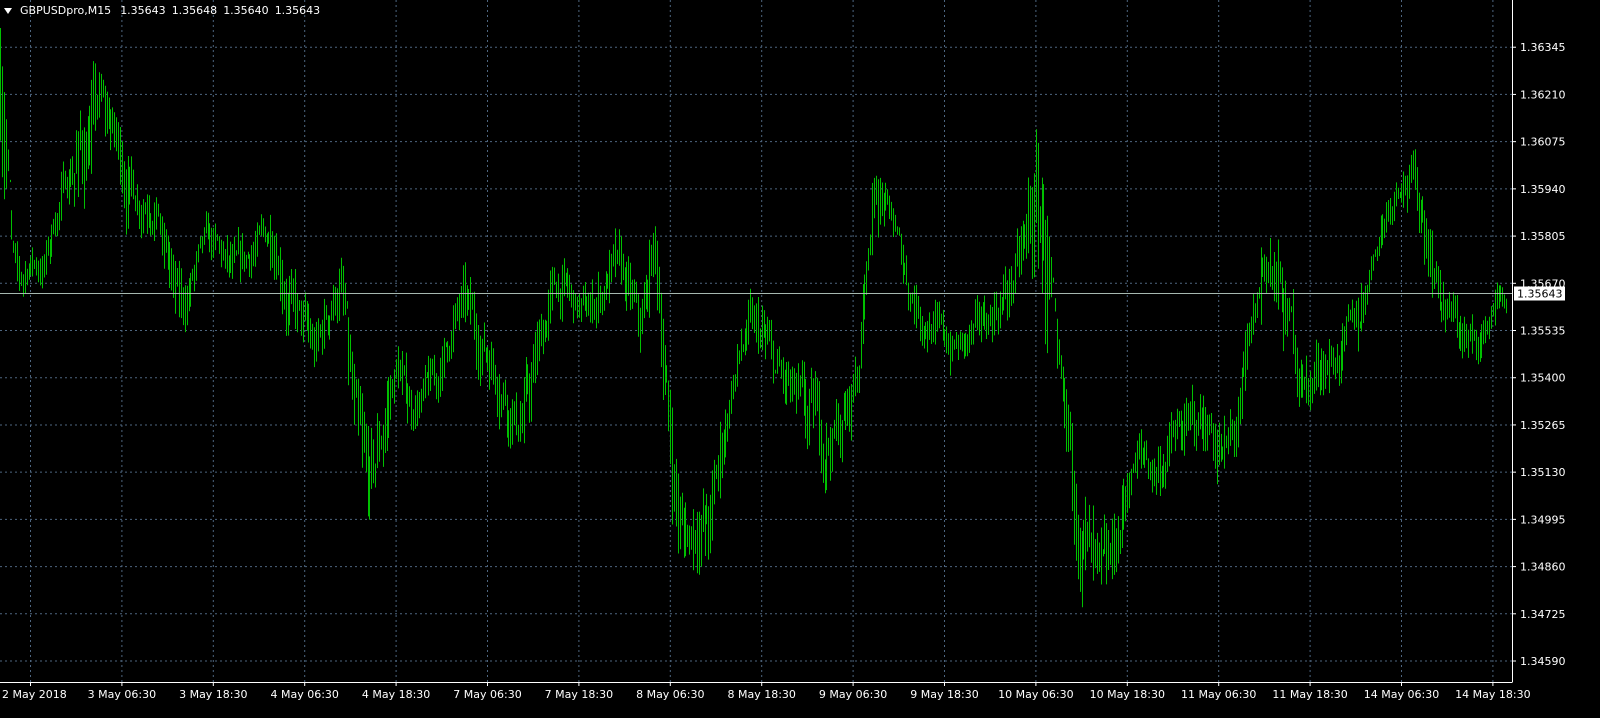 The image size is (1600, 718). Describe the element at coordinates (122, 694) in the screenshot. I see `x-tick-label-1: 3 May 06:30` at that location.